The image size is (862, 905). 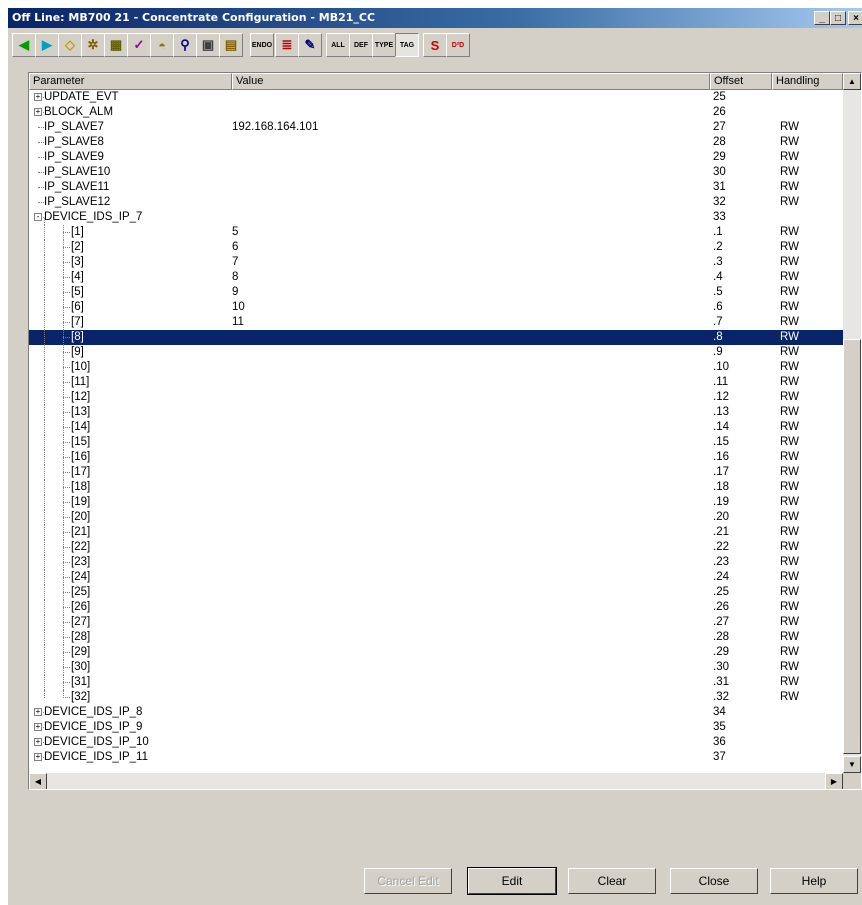 What do you see at coordinates (436, 292) in the screenshot?
I see `table-row: [5] 9 .5 RW` at bounding box center [436, 292].